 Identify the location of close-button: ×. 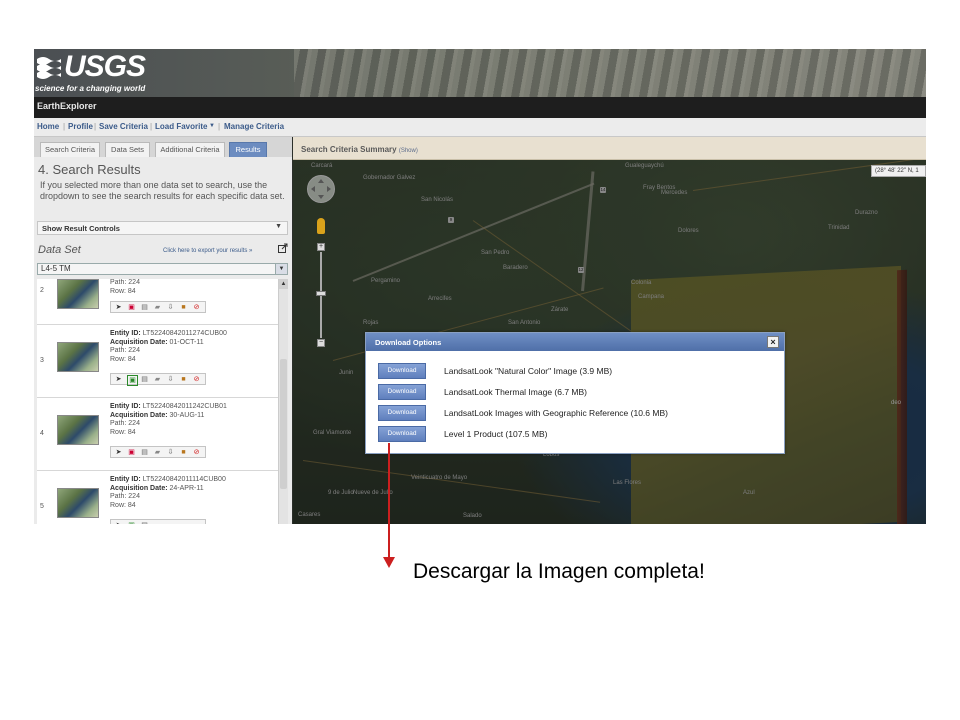
(773, 342).